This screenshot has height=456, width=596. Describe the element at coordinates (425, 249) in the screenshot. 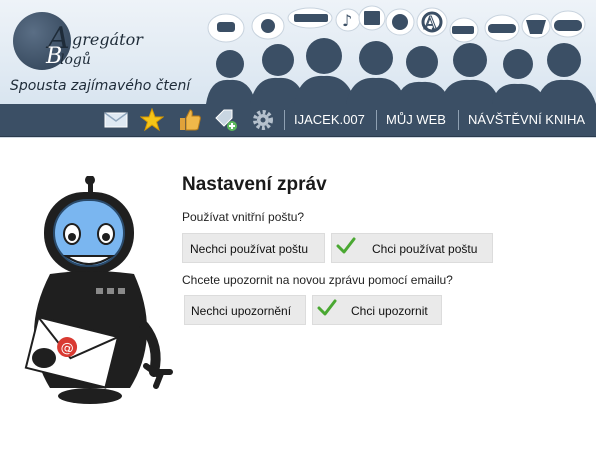

I see `enable-mail-label: Chci používat poštu` at that location.